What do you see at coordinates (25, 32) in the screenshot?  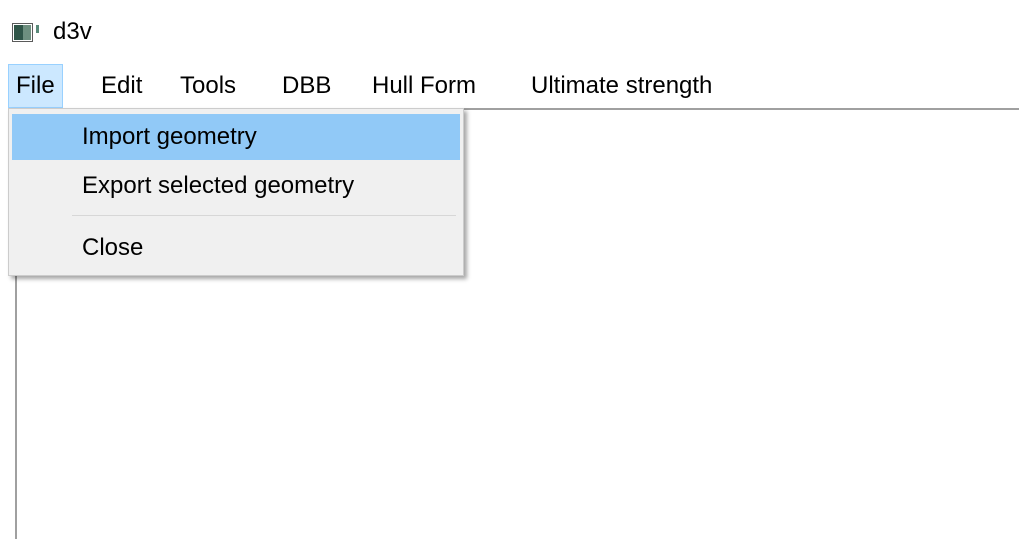 I see `app-window-icon` at bounding box center [25, 32].